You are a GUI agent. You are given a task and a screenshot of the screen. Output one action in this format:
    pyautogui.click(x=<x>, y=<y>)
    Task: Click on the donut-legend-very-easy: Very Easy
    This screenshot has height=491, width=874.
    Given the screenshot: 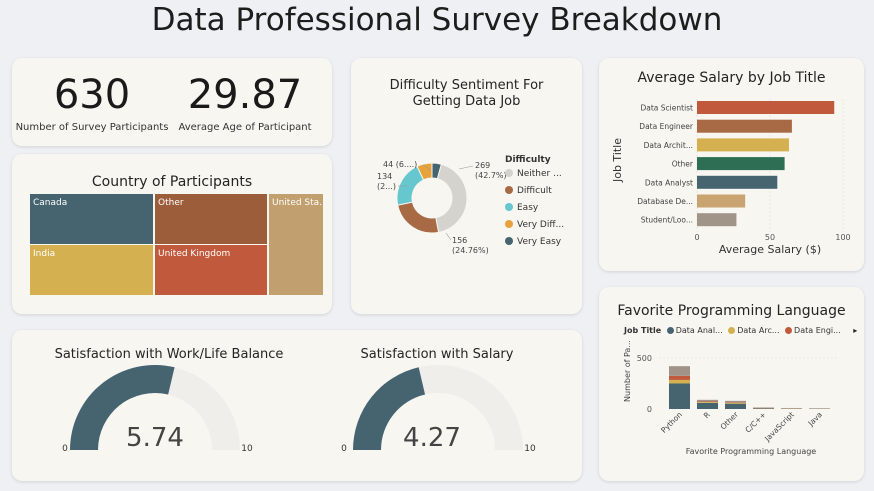 What is the action you would take?
    pyautogui.click(x=533, y=242)
    